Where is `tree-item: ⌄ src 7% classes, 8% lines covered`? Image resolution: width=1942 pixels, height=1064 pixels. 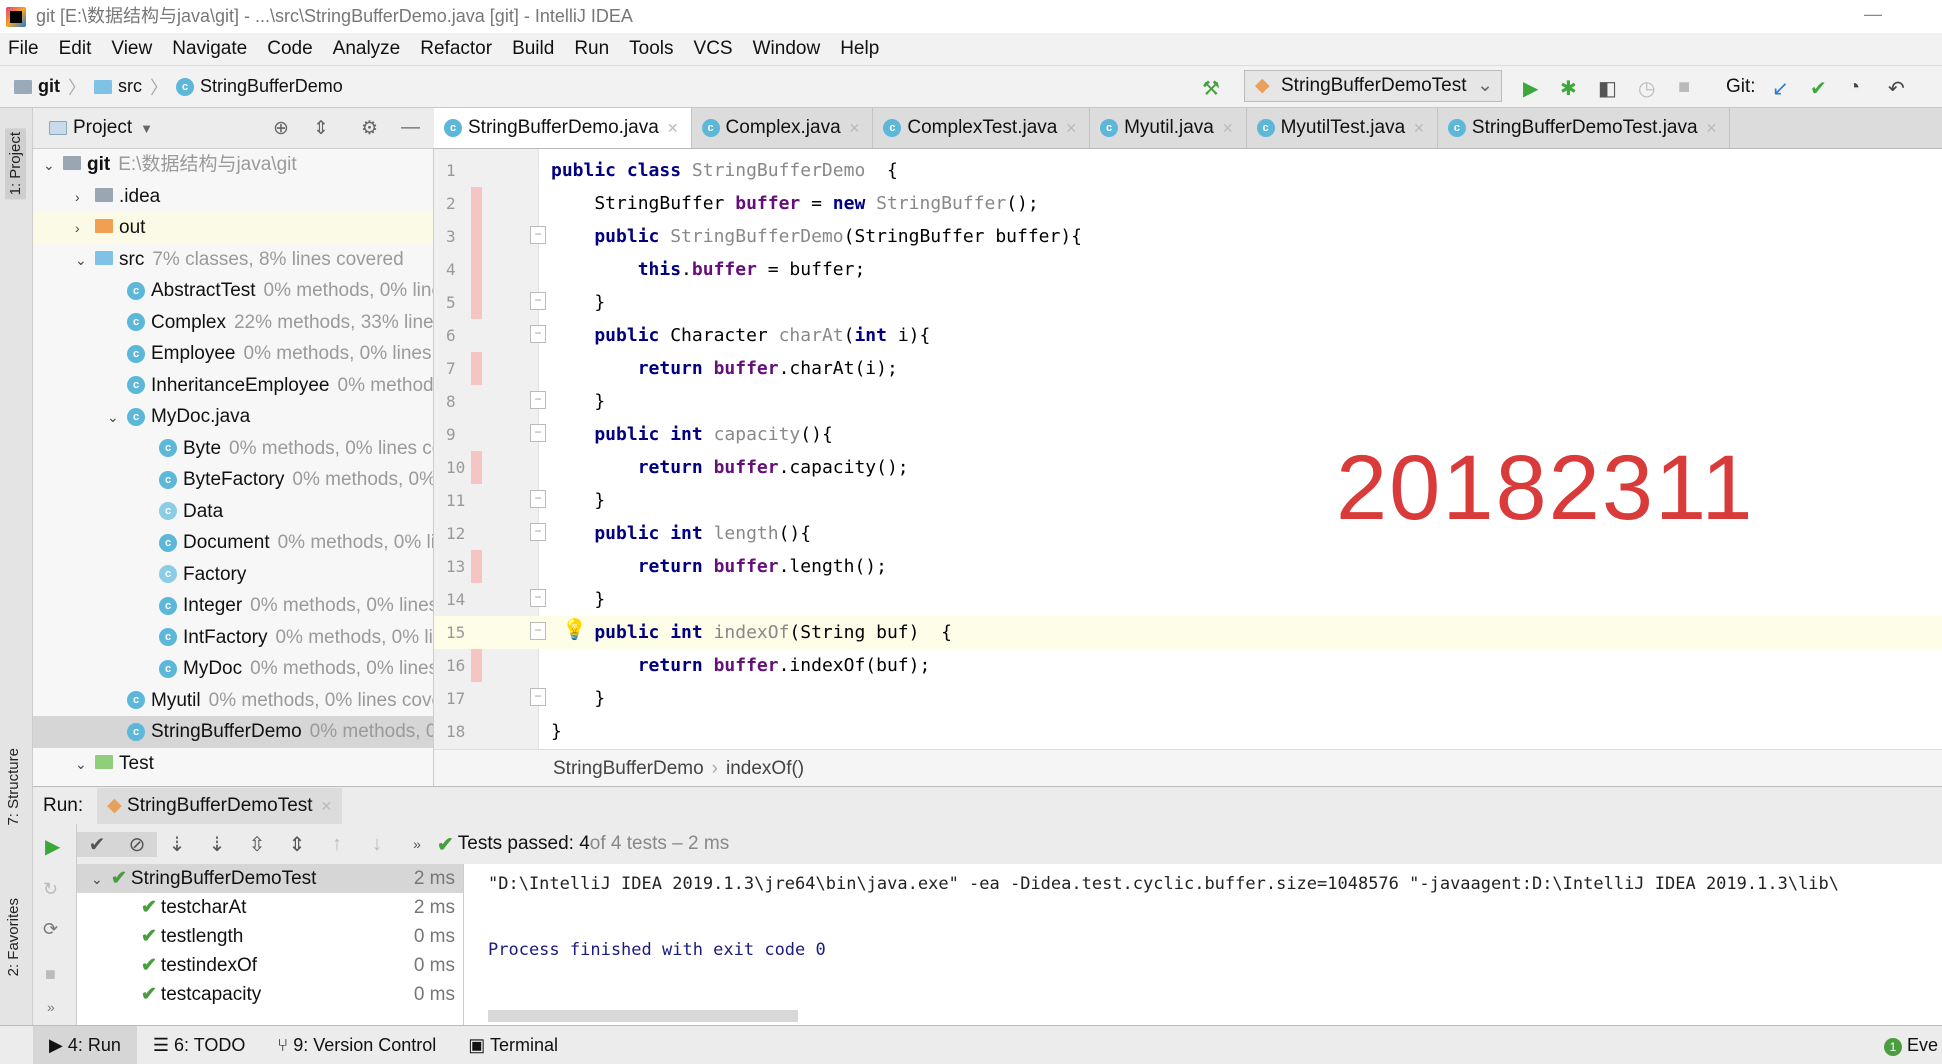 tree-item: ⌄ src 7% classes, 8% lines covered is located at coordinates (233, 260).